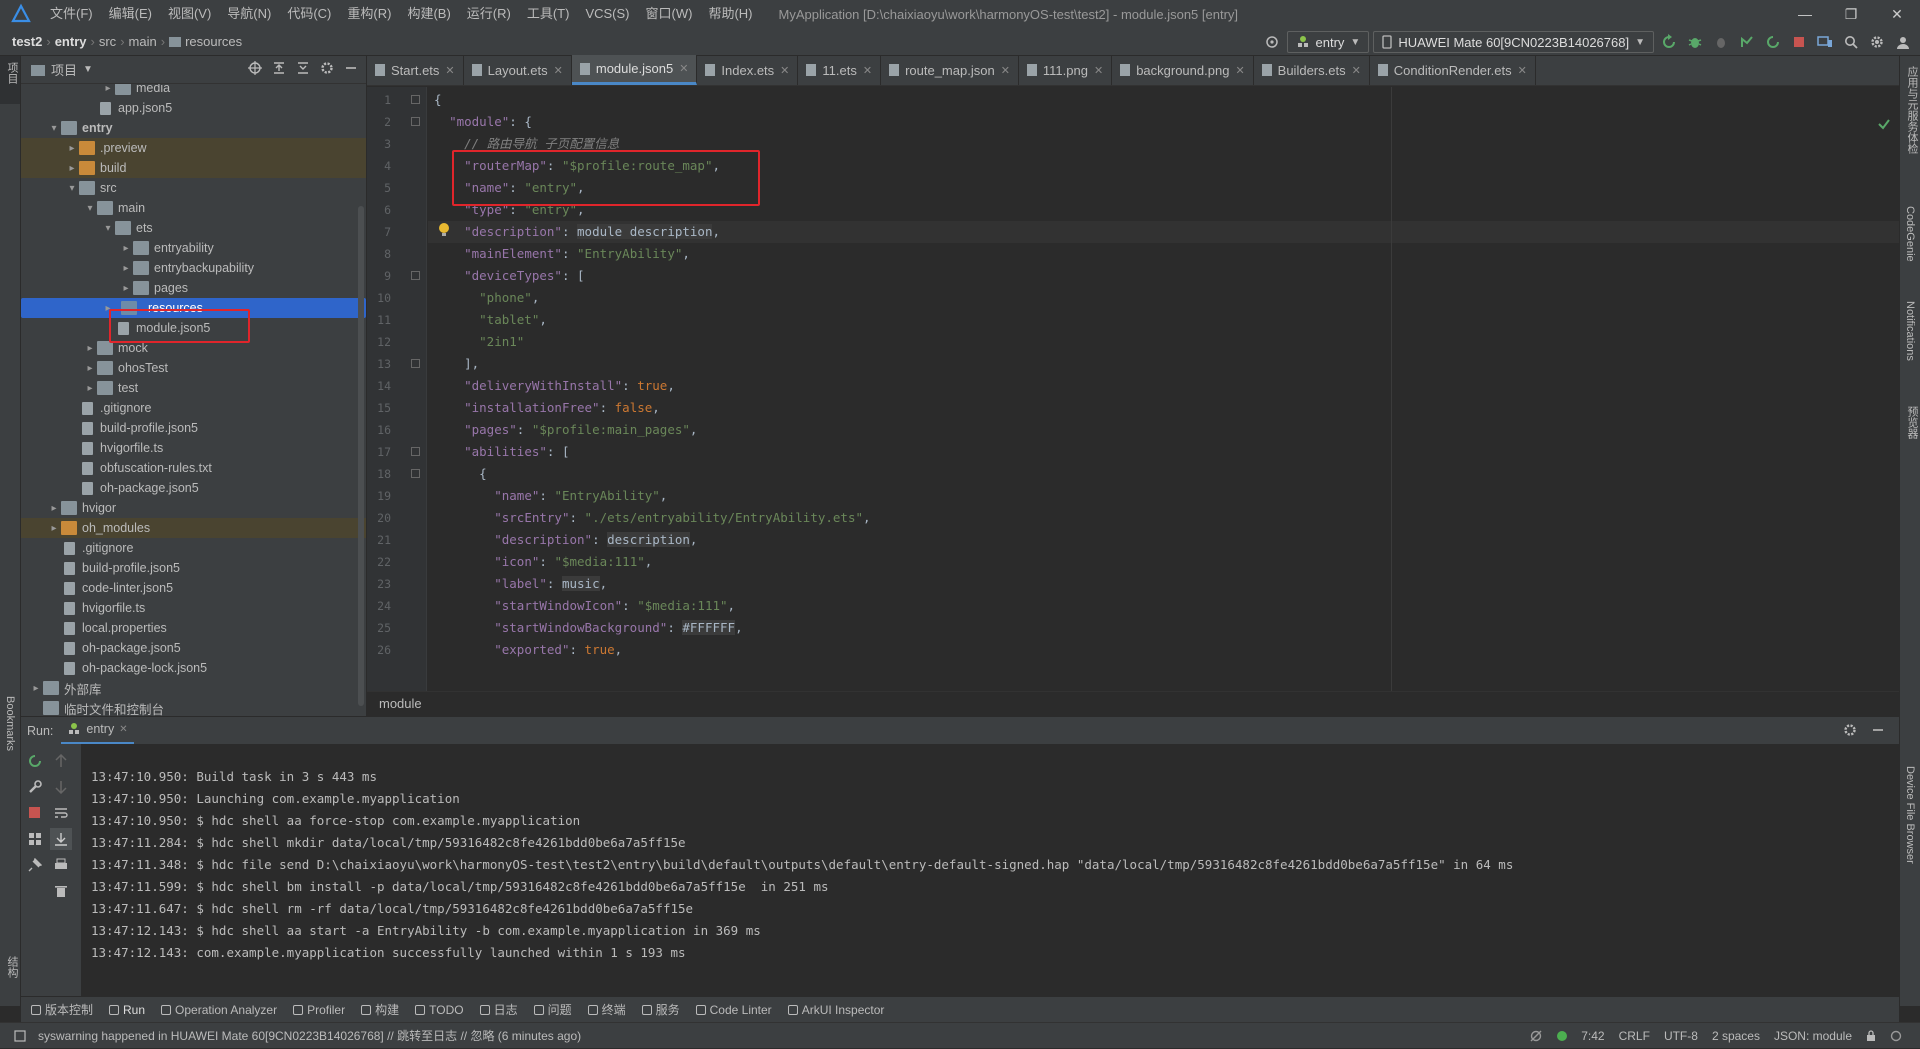  I want to click on code-line: "phone",, so click(1163, 298).